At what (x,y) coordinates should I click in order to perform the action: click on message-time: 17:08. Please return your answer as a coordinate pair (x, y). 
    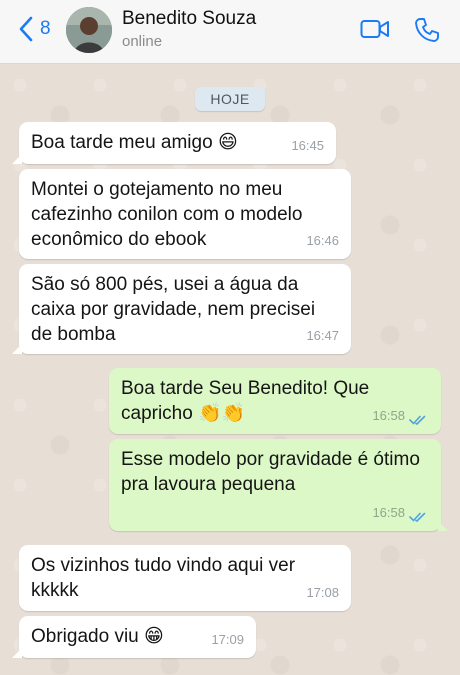
    Looking at the image, I should click on (322, 592).